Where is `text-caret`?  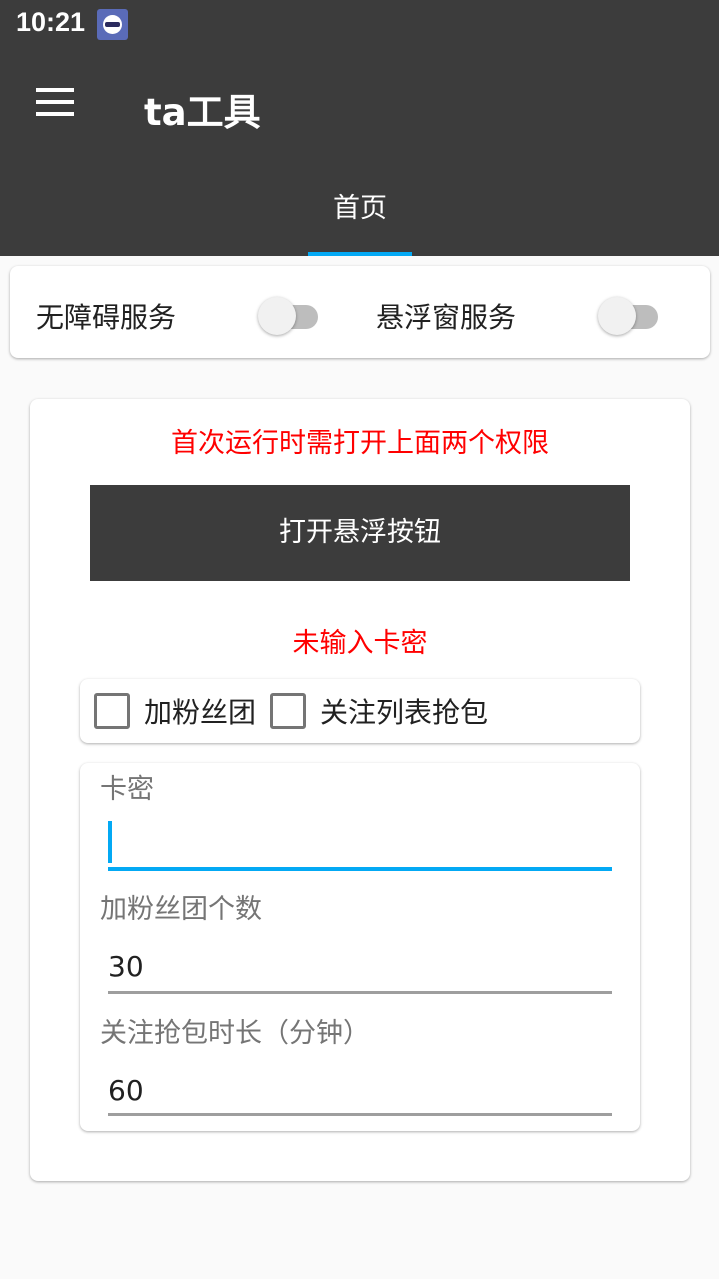 text-caret is located at coordinates (110, 842).